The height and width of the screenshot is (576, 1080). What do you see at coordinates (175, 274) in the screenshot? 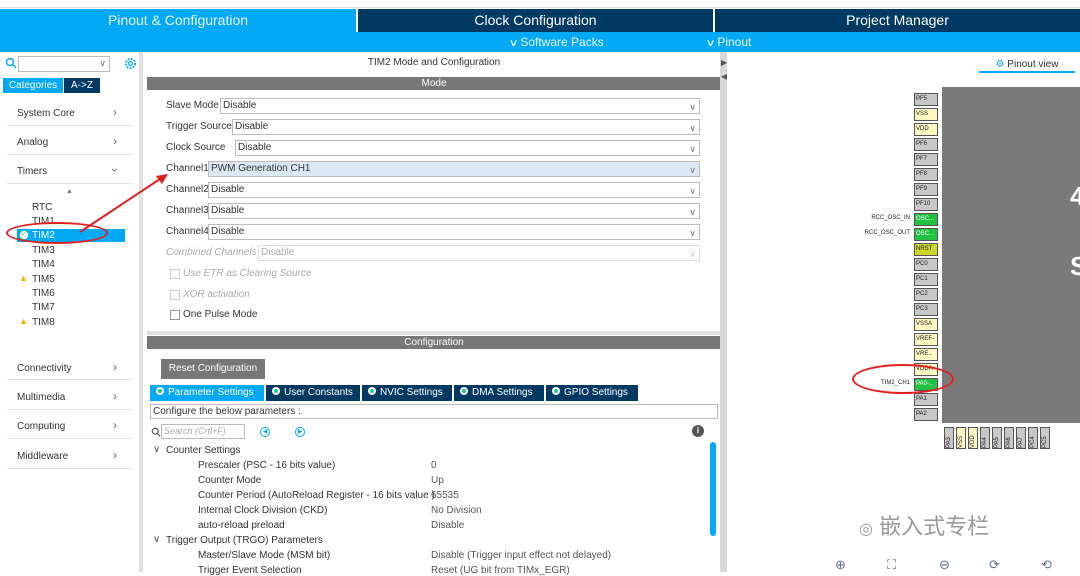
I see `use-etr-checkbox` at bounding box center [175, 274].